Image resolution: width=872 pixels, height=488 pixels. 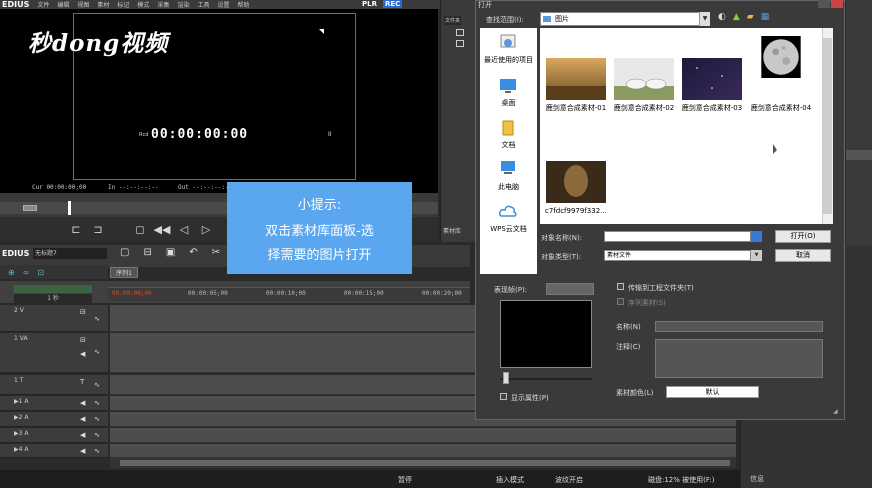 I want to click on track-header-4a: ▶4 A ◀ ∿, so click(x=54, y=451).